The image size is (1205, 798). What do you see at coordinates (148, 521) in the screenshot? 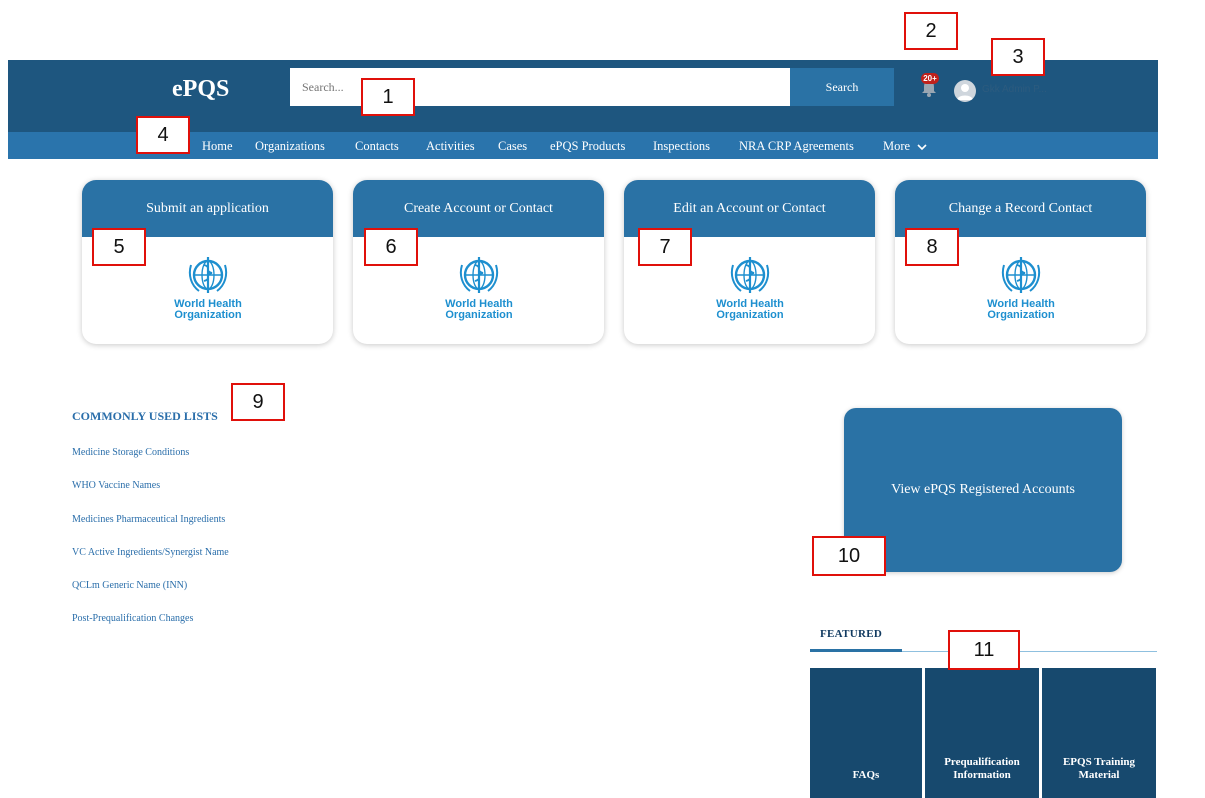
I see `list-link: Medicines Pharmaceutical Ingredients` at bounding box center [148, 521].